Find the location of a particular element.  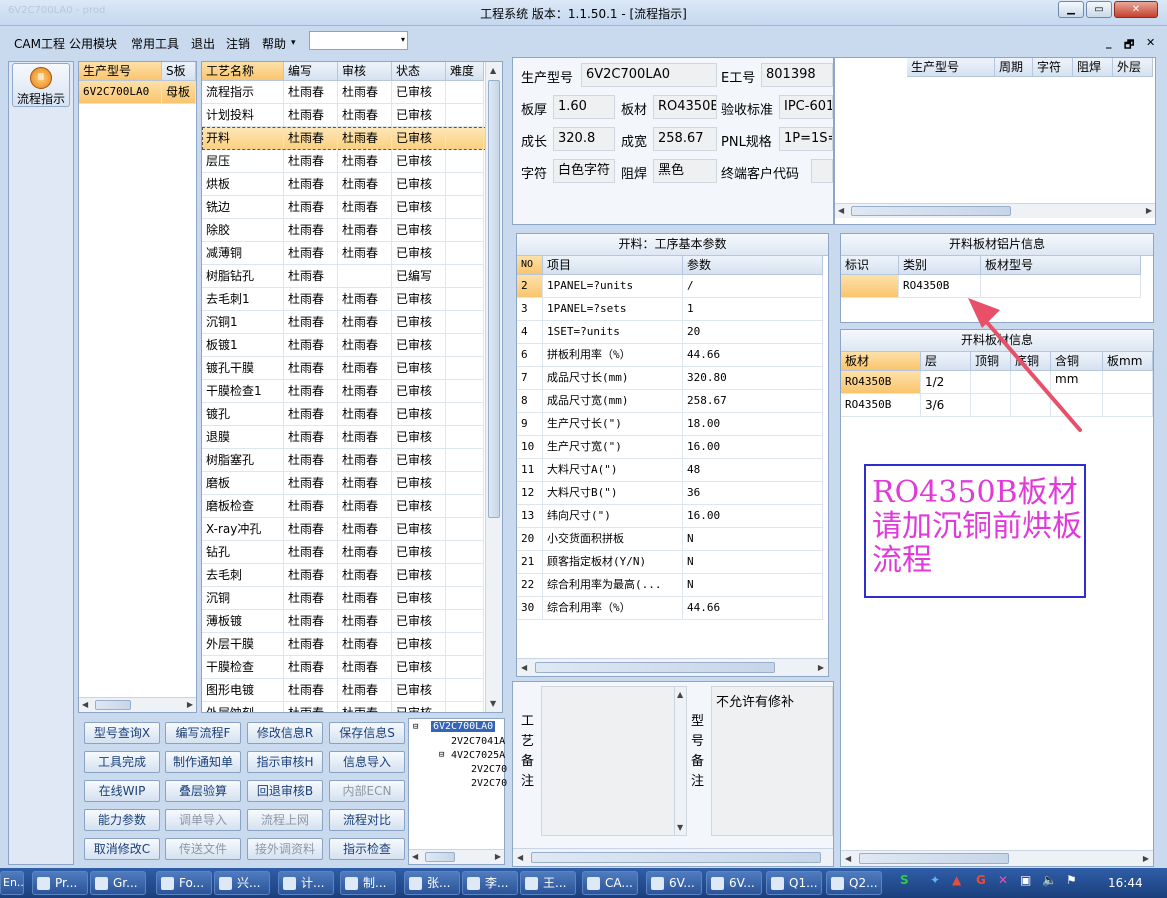

table-row: 树脂钻孔 杜雨春 已编写 is located at coordinates (352, 276).